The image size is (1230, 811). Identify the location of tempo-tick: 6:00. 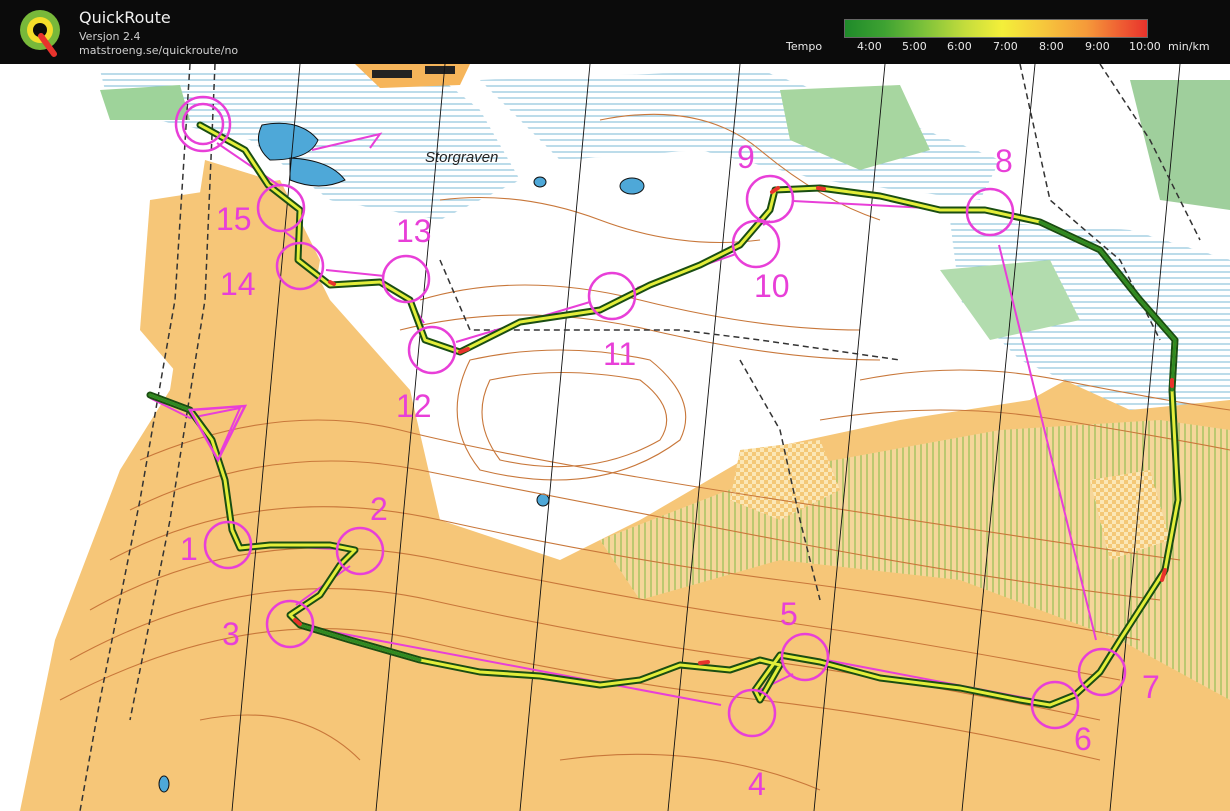
(959, 46).